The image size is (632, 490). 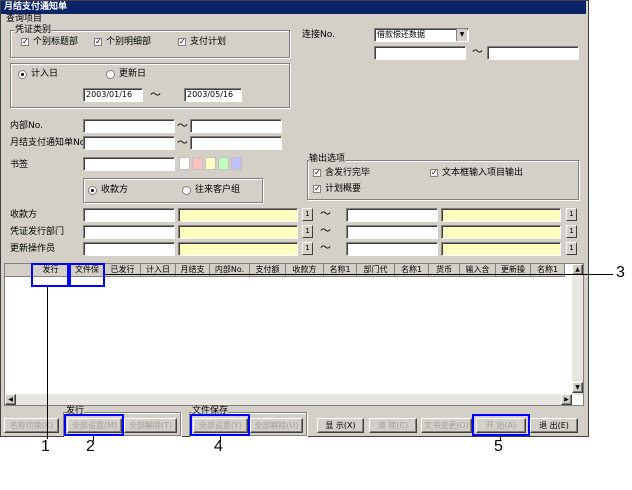 What do you see at coordinates (33, 249) in the screenshot?
I see `operator-row-label: 更新操作员` at bounding box center [33, 249].